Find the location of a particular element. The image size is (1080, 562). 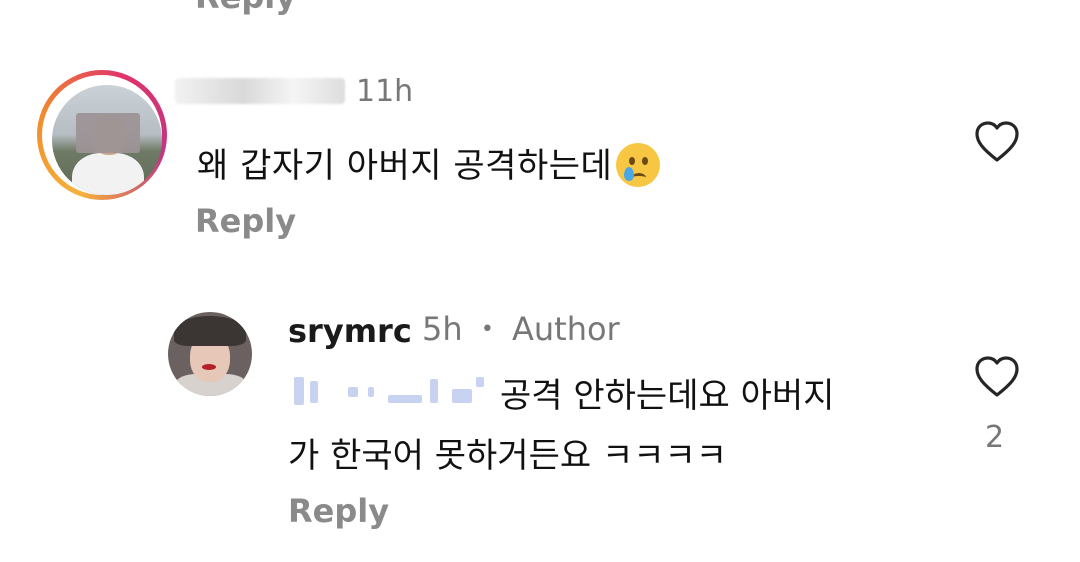

timestamp: 5h is located at coordinates (442, 329).